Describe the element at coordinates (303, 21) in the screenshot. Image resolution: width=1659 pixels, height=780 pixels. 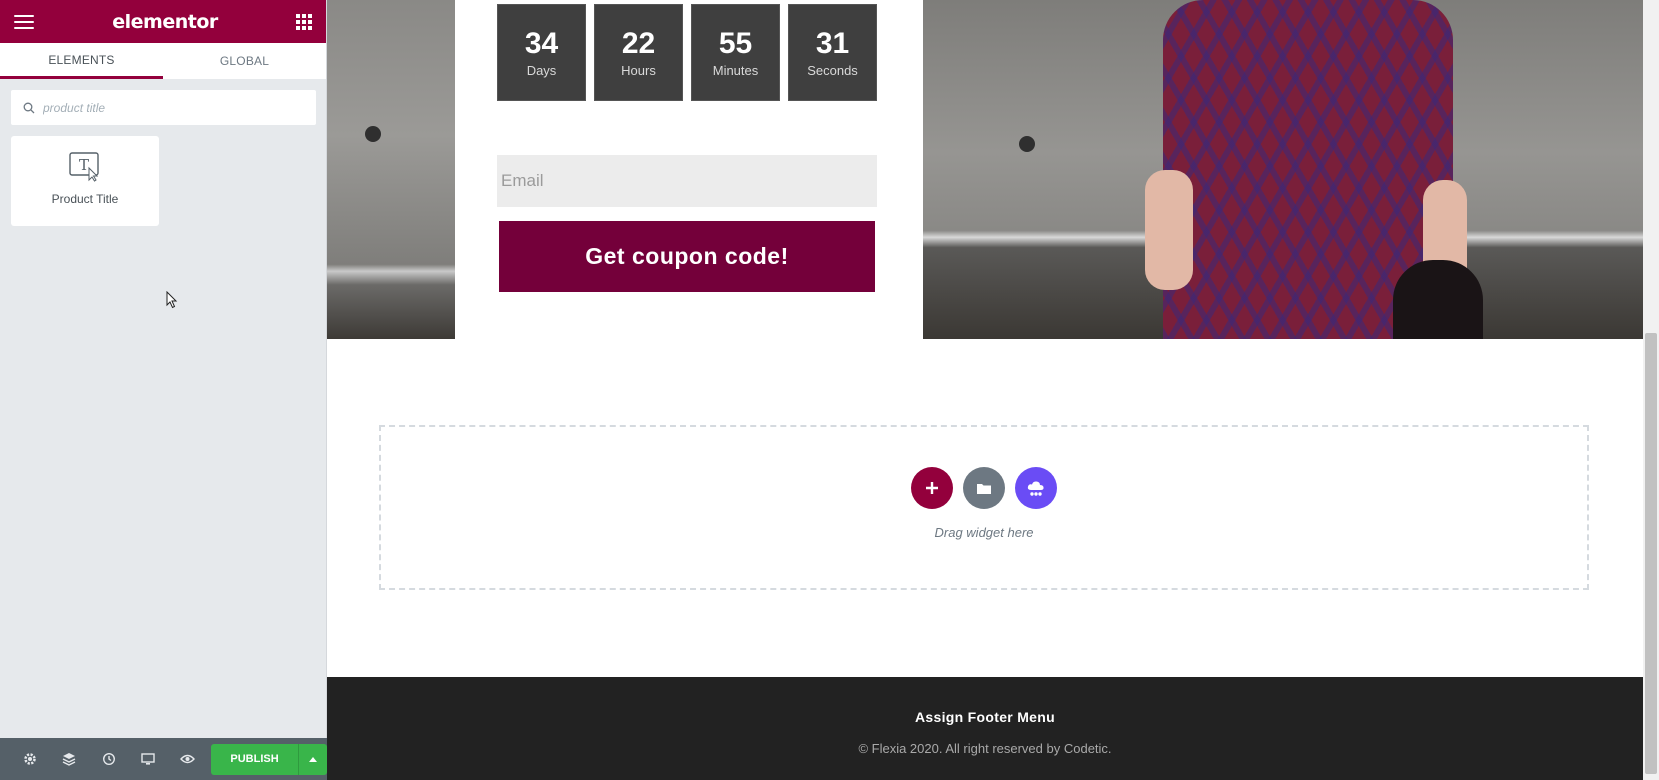
I see `widgets-grid-icon` at that location.